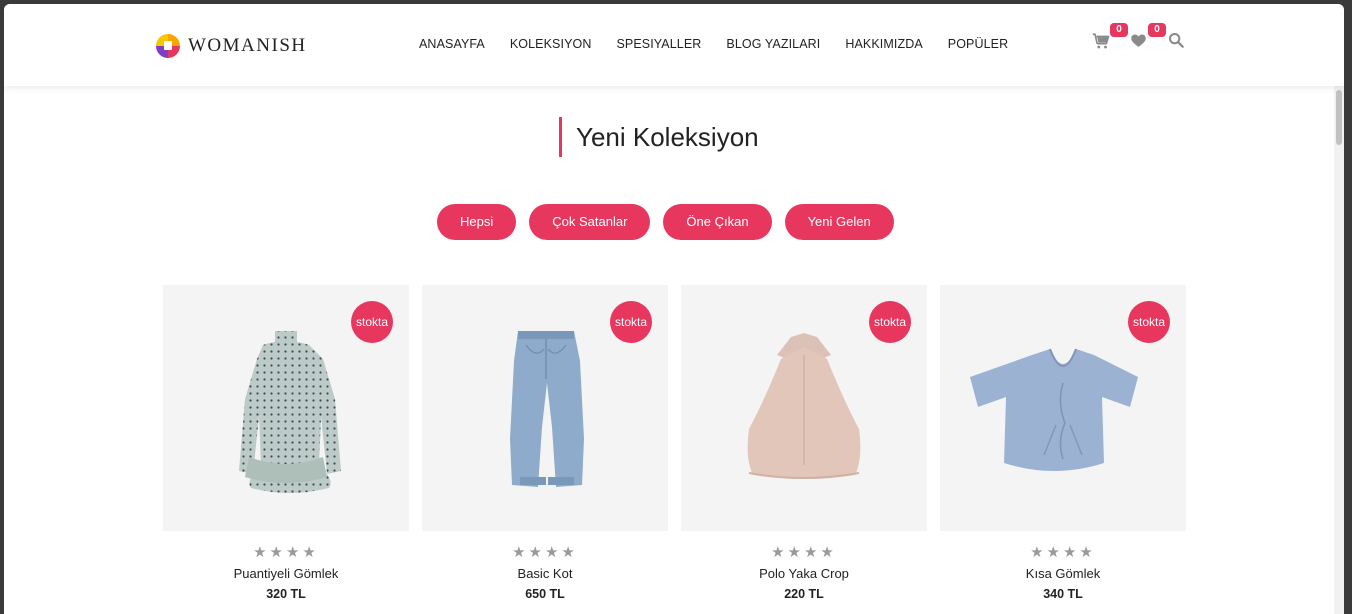 The height and width of the screenshot is (614, 1352). I want to click on product-card: stokta ★★★★ Polo Yaka Crop 220 TL, so click(804, 443).